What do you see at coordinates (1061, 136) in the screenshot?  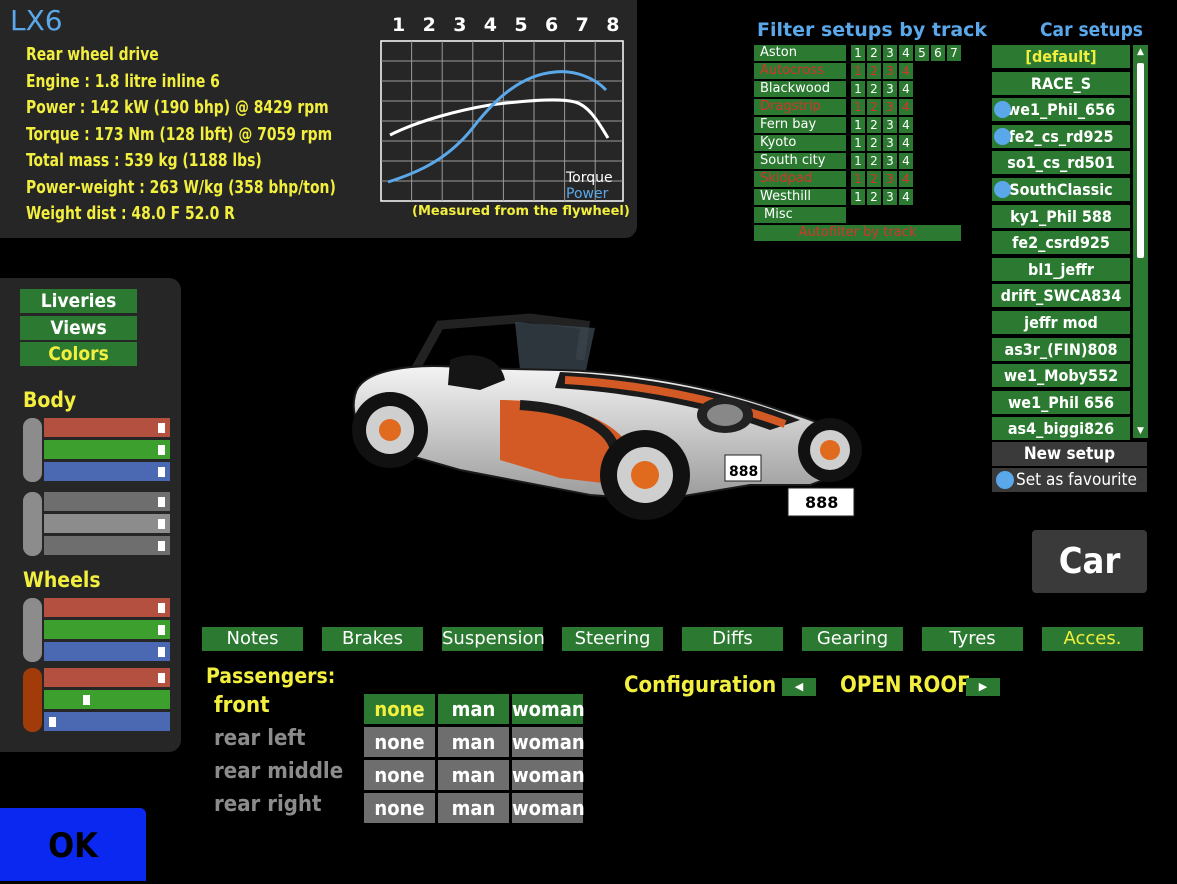 I see `setup-item: fe2_cs_rd925` at bounding box center [1061, 136].